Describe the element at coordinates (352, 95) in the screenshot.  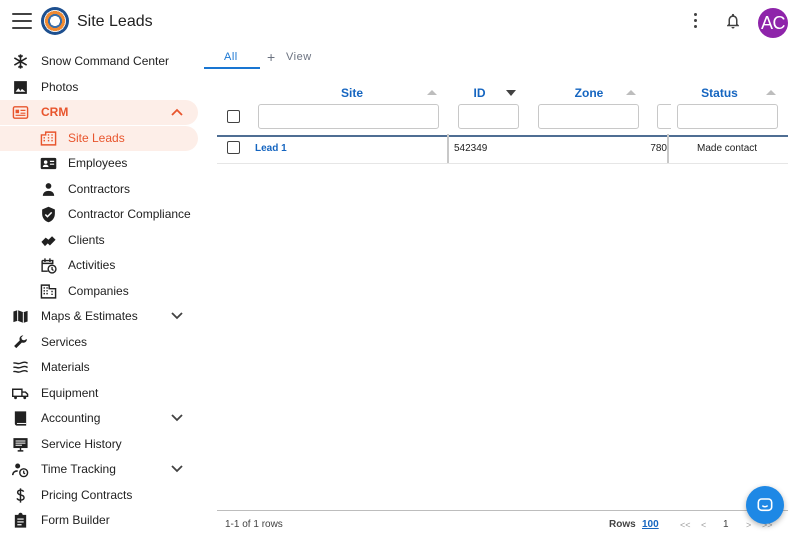
I see `column-header-site: Site` at that location.